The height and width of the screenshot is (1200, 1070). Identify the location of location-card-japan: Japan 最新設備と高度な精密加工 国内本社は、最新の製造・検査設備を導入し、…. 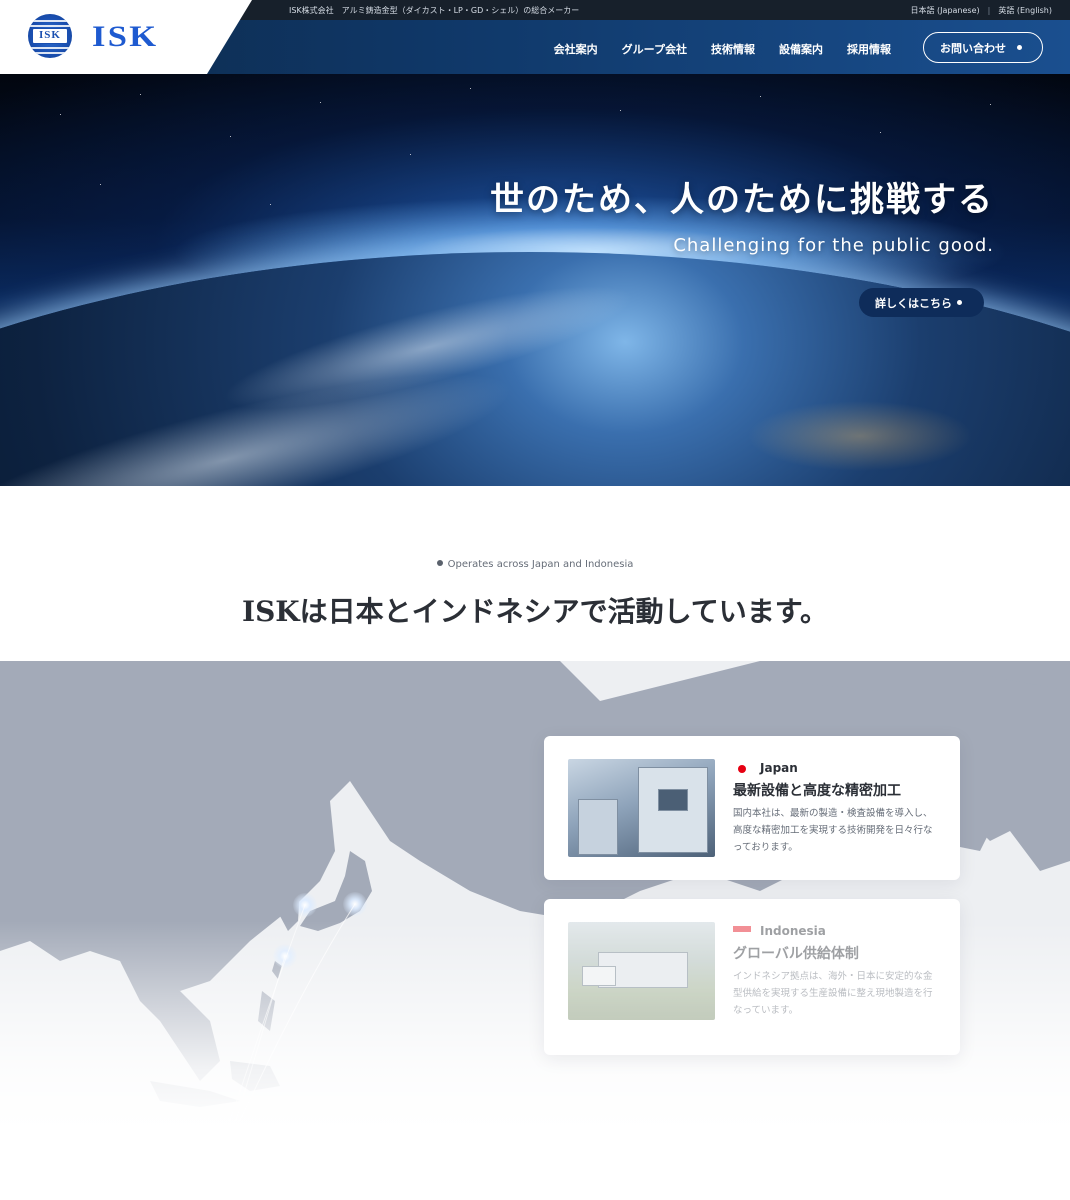
(752, 808).